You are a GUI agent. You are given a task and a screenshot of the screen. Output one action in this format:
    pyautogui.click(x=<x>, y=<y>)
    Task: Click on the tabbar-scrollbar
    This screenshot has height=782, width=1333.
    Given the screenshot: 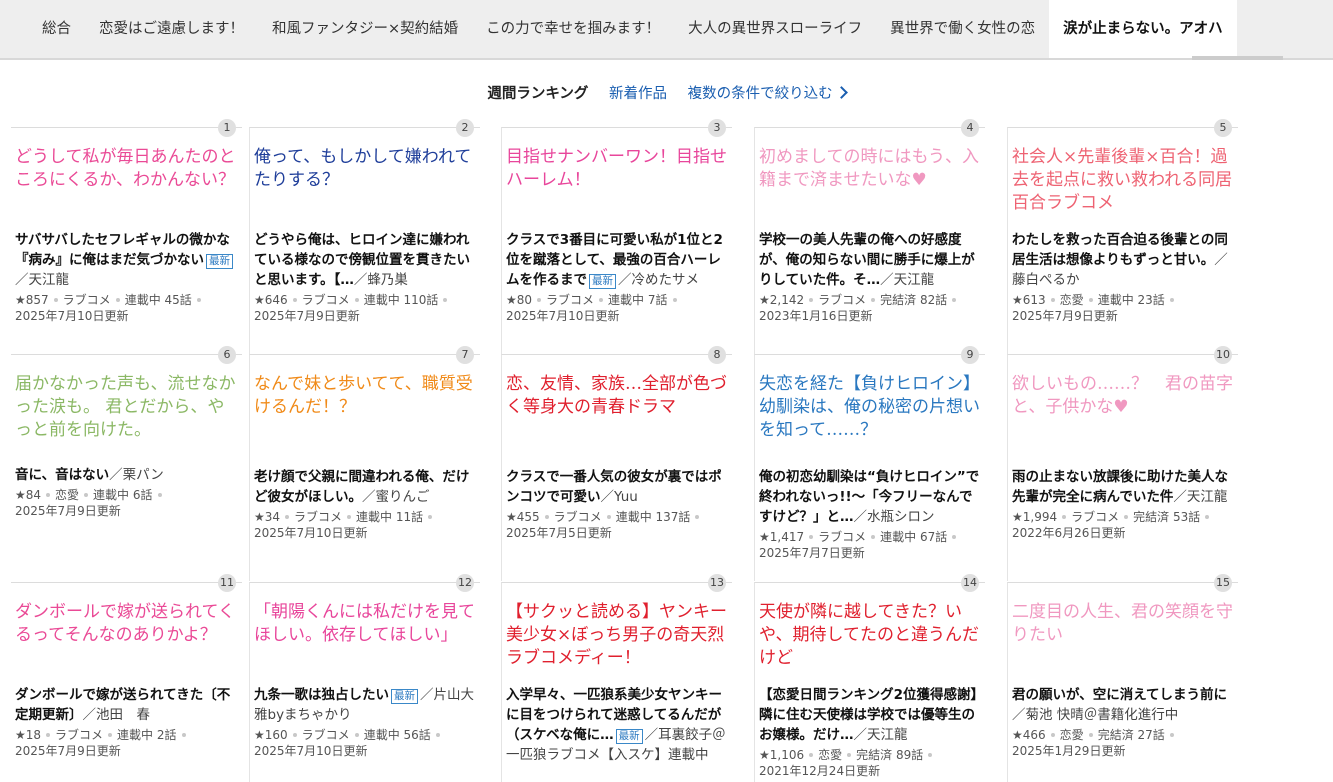 What is the action you would take?
    pyautogui.click(x=1237, y=58)
    